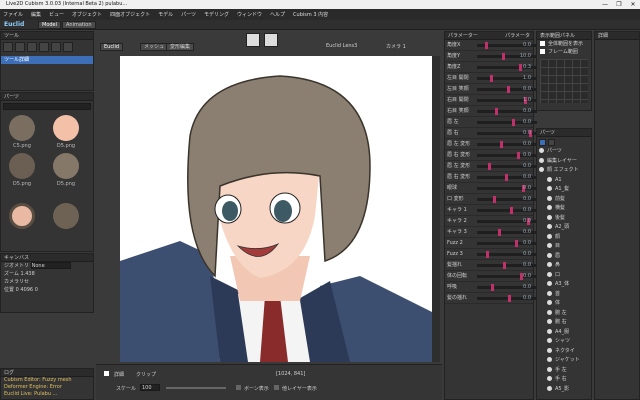 Image resolution: width=640 pixels, height=400 pixels. Describe the element at coordinates (527, 67) in the screenshot. I see `param-value: 0.3` at that location.